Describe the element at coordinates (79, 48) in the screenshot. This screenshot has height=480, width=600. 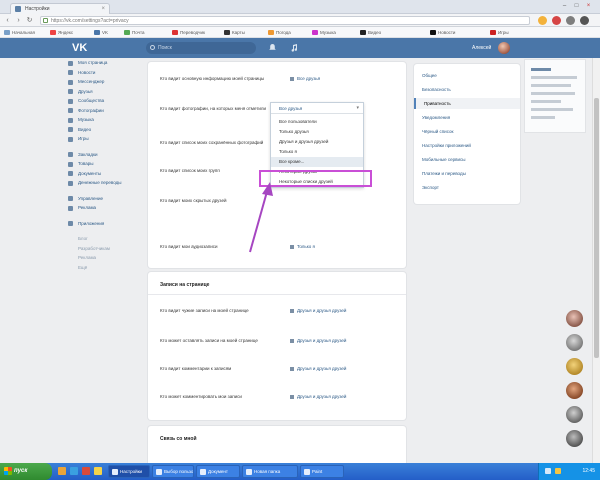
I see `vk-logo: VK` at that location.